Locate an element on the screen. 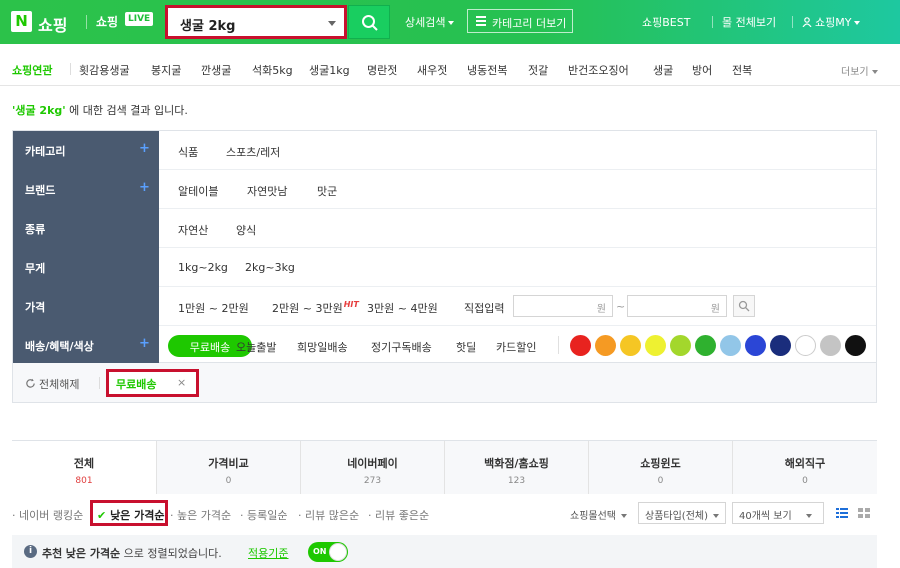 The height and width of the screenshot is (568, 900). tab-department-store: 백화점/홈쇼핑 123 is located at coordinates (516, 467).